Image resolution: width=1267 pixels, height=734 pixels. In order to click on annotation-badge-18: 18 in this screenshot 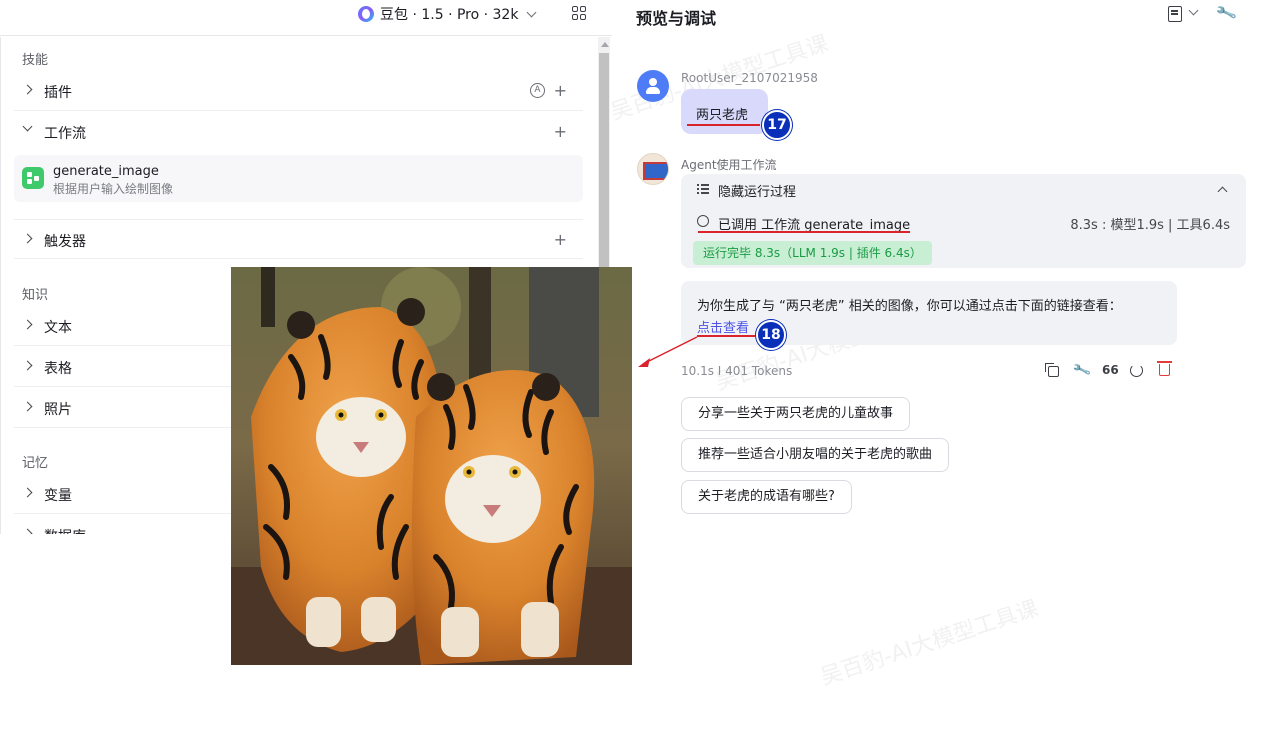, I will do `click(771, 335)`.